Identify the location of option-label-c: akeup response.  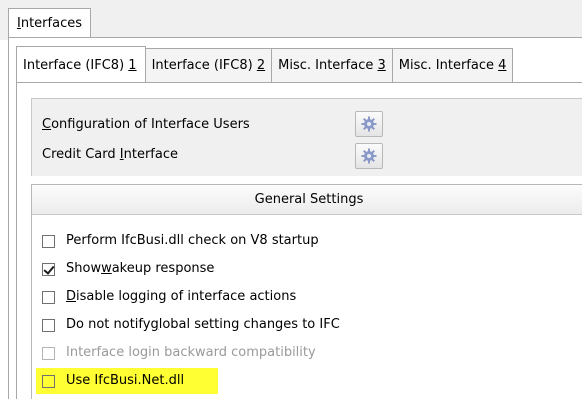
(163, 268).